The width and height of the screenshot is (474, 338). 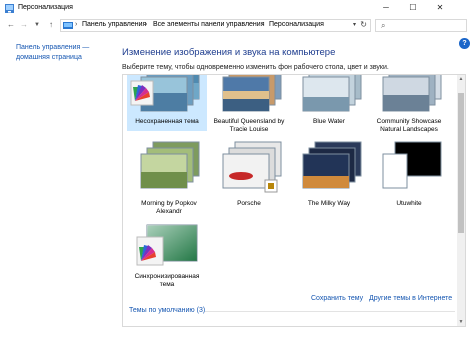 What do you see at coordinates (169, 207) in the screenshot?
I see `theme-label: Morning by Popkov Alexandr` at bounding box center [169, 207].